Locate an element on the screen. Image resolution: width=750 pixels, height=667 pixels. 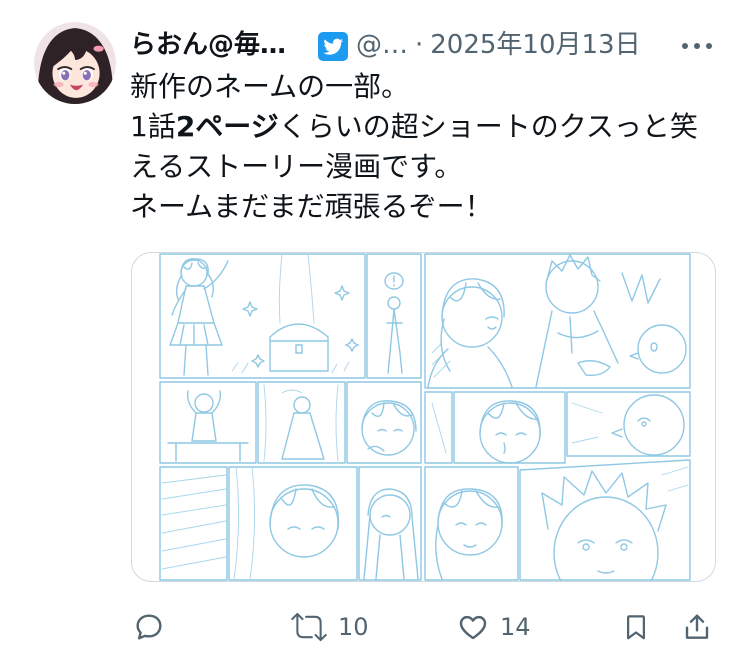
retweet-button: 10 is located at coordinates (329, 627).